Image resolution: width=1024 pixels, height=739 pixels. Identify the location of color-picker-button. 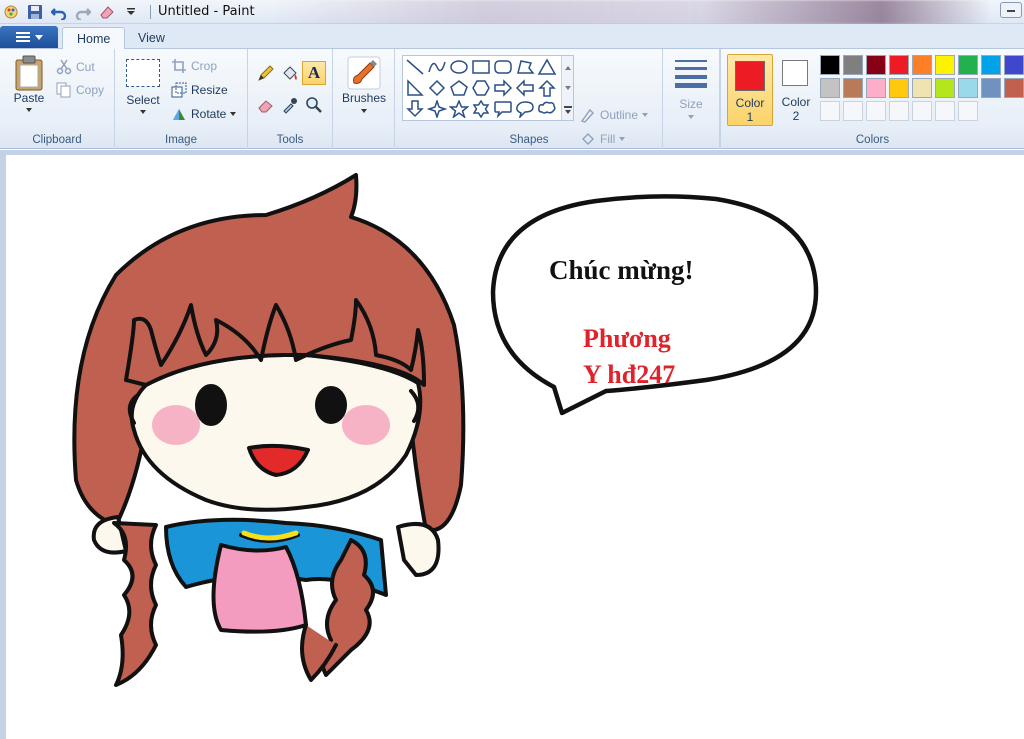
(290, 105).